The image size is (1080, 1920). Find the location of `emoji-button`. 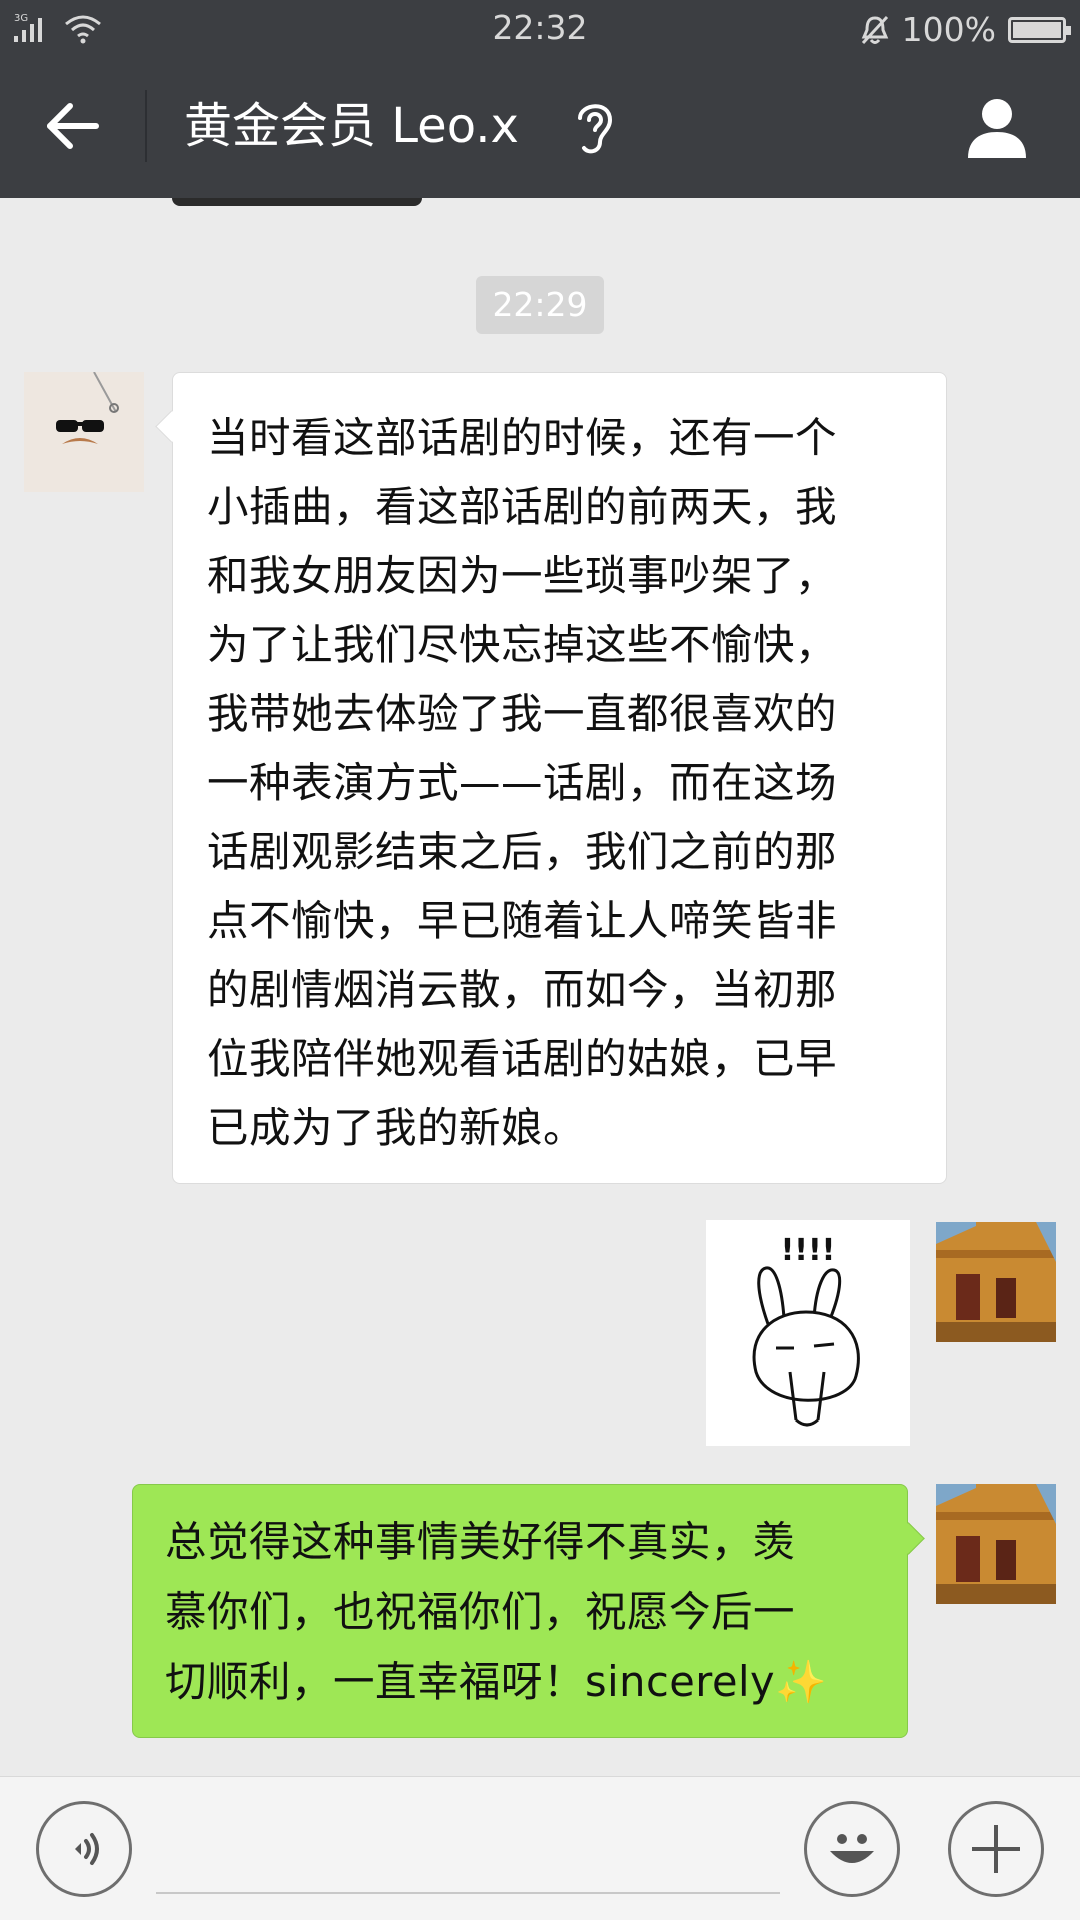

emoji-button is located at coordinates (852, 1849).